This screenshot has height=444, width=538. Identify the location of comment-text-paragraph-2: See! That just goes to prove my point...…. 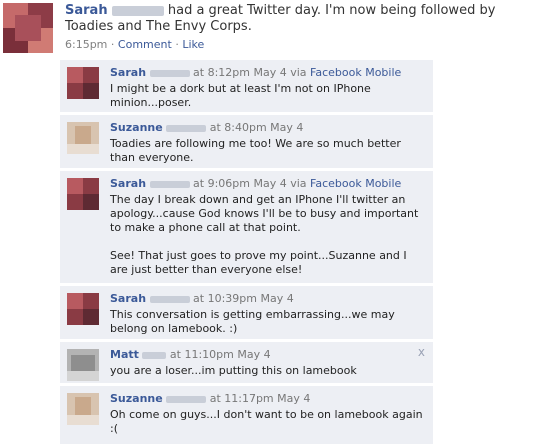
(258, 262).